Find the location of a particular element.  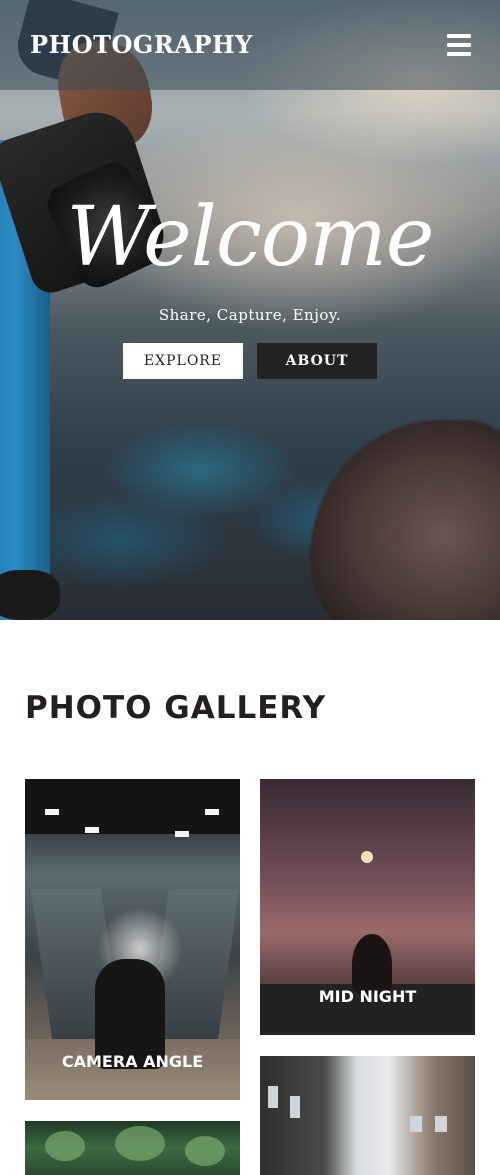

gallery-card-forest is located at coordinates (132, 1148).